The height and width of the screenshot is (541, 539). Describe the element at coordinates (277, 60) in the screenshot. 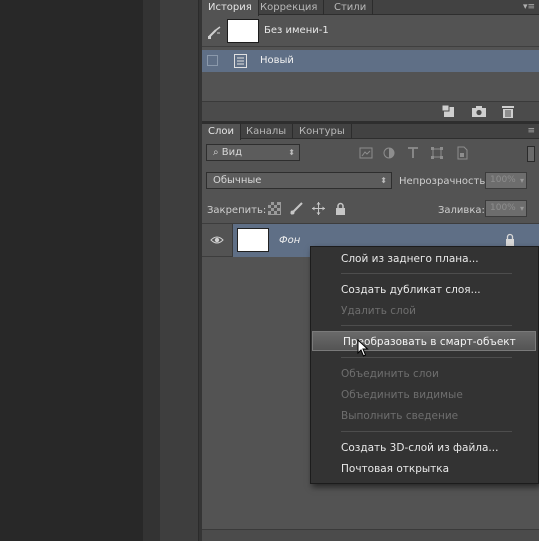

I see `history-step-name: Новый` at that location.